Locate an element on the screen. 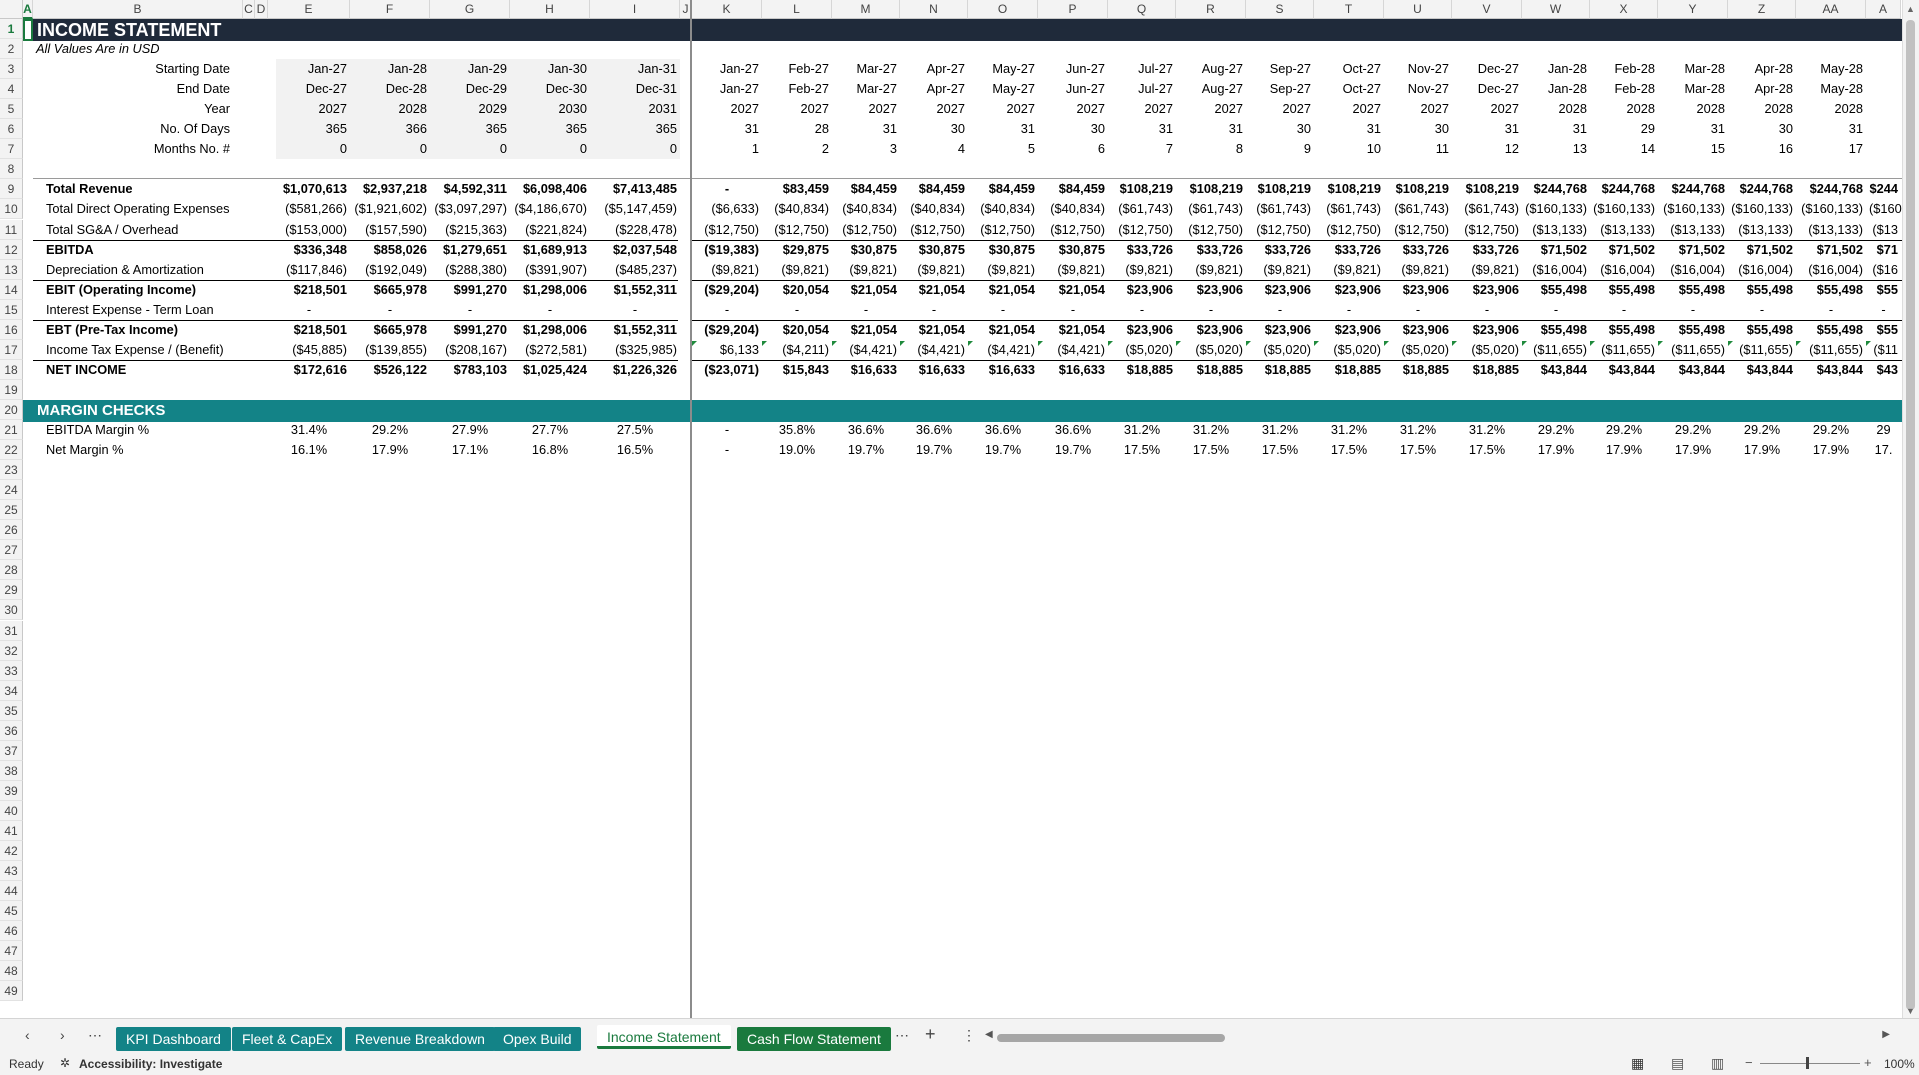  row-header: 8 is located at coordinates (11, 169).